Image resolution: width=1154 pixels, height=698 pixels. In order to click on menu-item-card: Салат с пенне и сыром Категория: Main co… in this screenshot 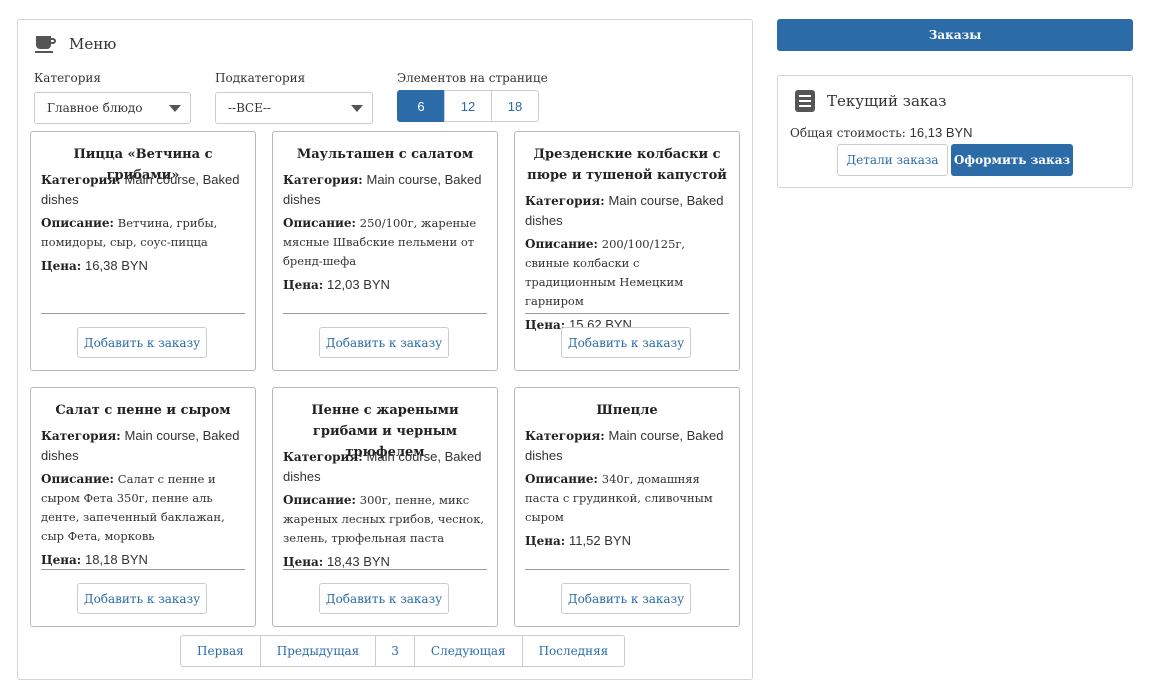, I will do `click(143, 507)`.